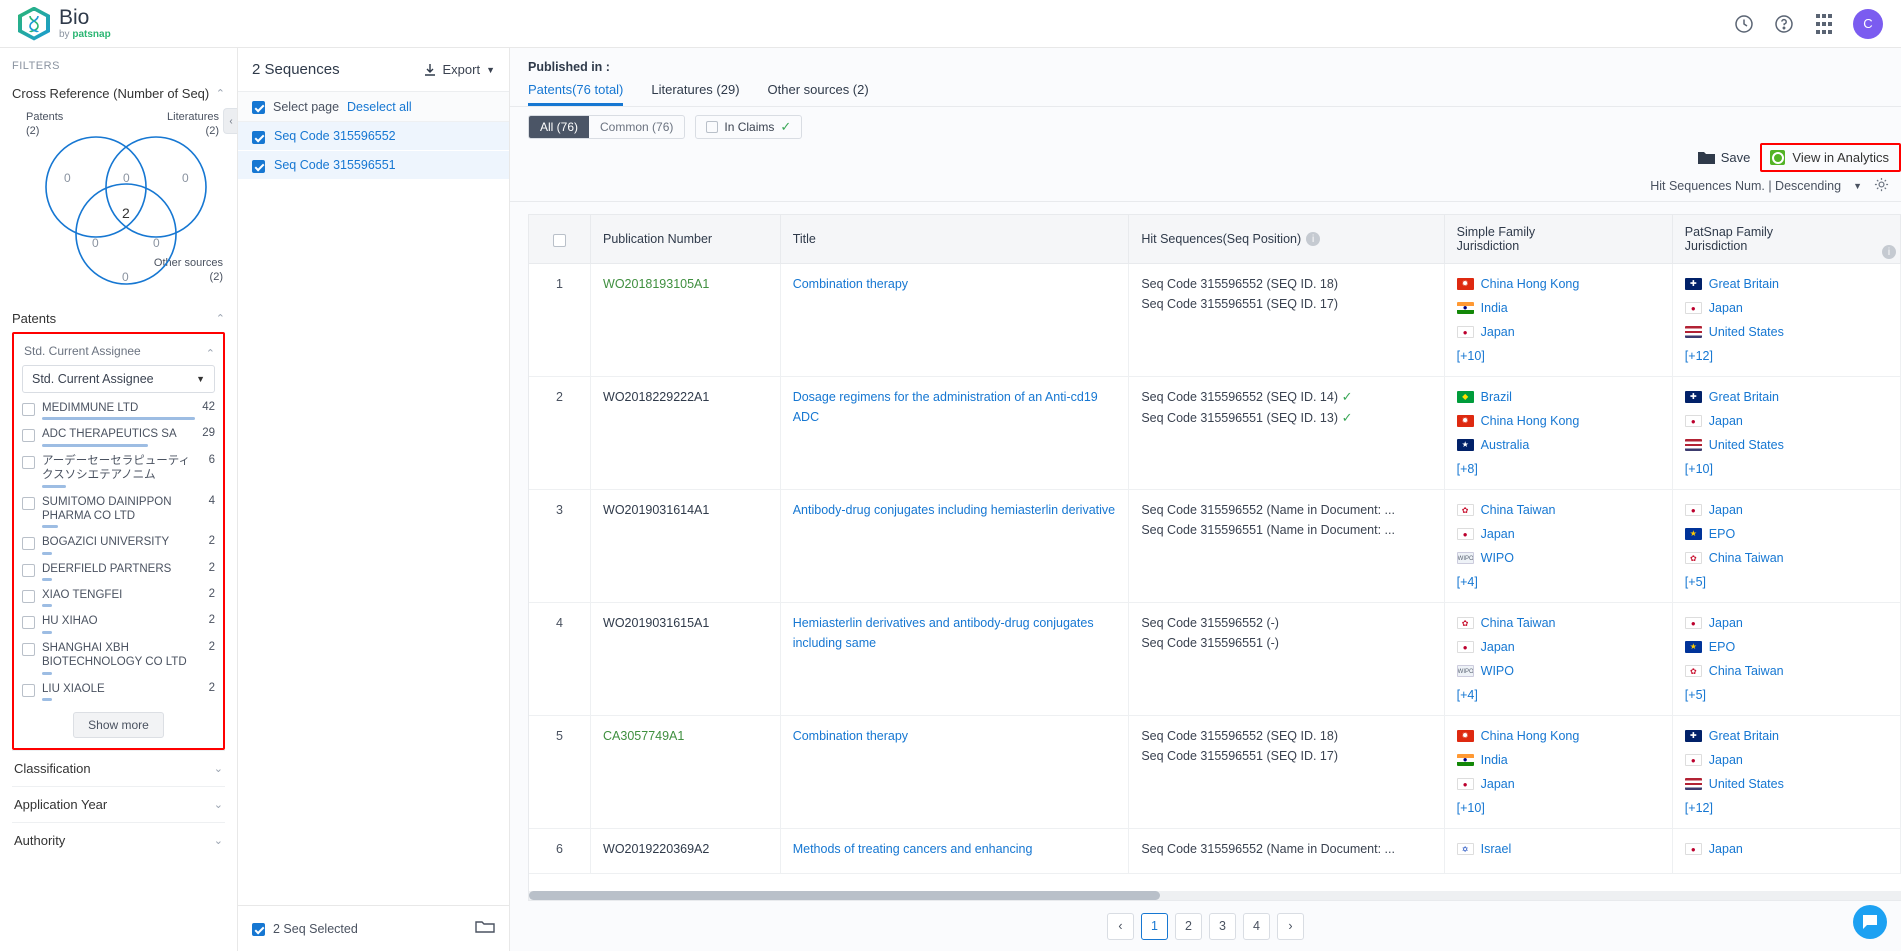  What do you see at coordinates (118, 693) in the screenshot?
I see `assignee-row: LIU XIAOLE 2` at bounding box center [118, 693].